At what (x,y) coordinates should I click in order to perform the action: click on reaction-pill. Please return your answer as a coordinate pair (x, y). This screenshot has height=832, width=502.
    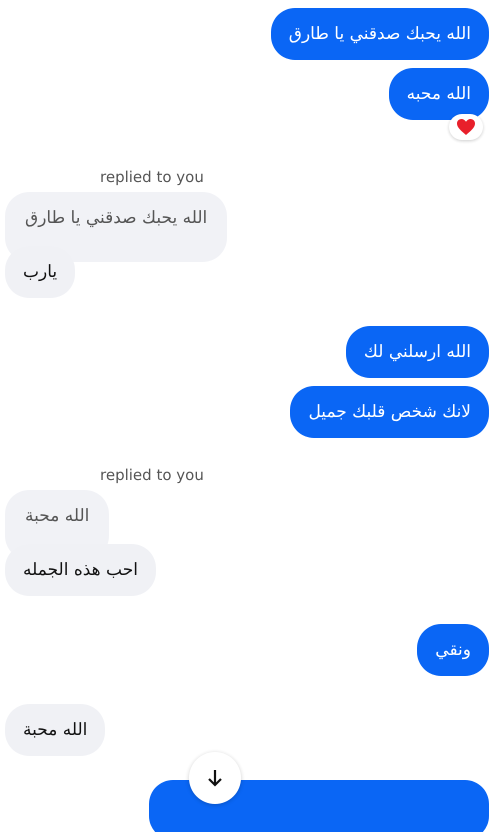
    Looking at the image, I should click on (466, 127).